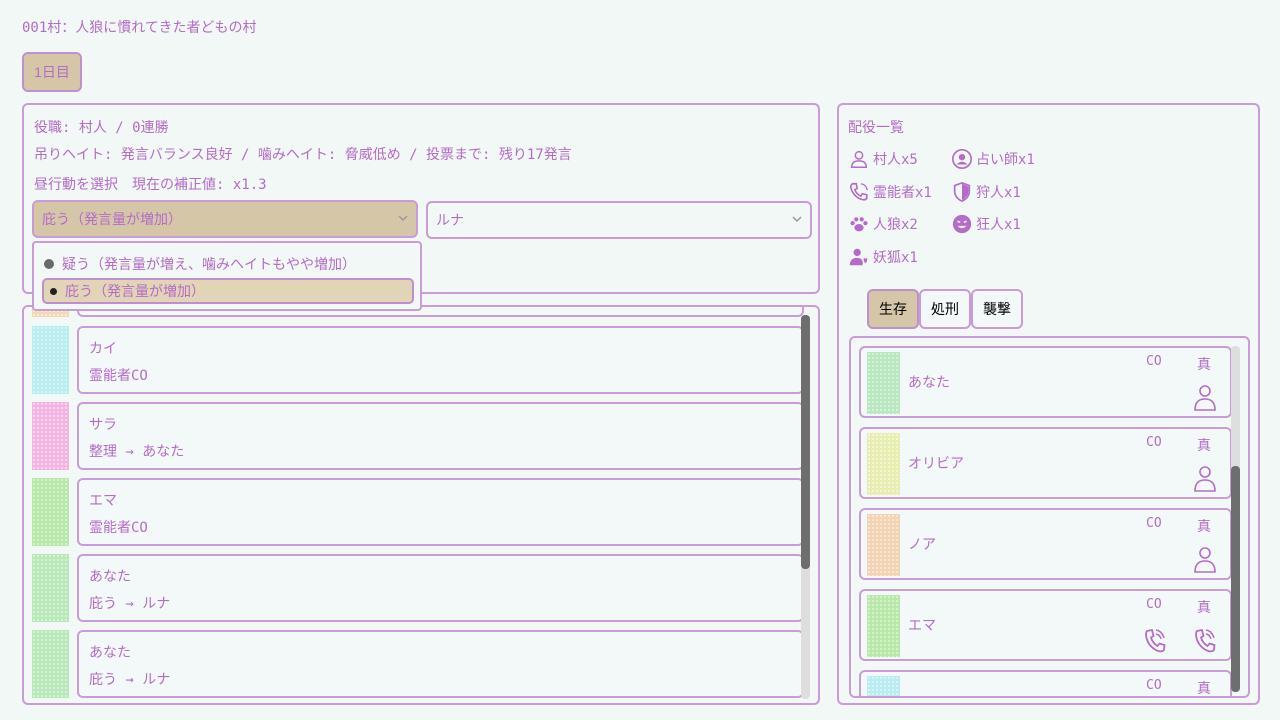  Describe the element at coordinates (1045, 625) in the screenshot. I see `player-card: エマ CO 真` at that location.